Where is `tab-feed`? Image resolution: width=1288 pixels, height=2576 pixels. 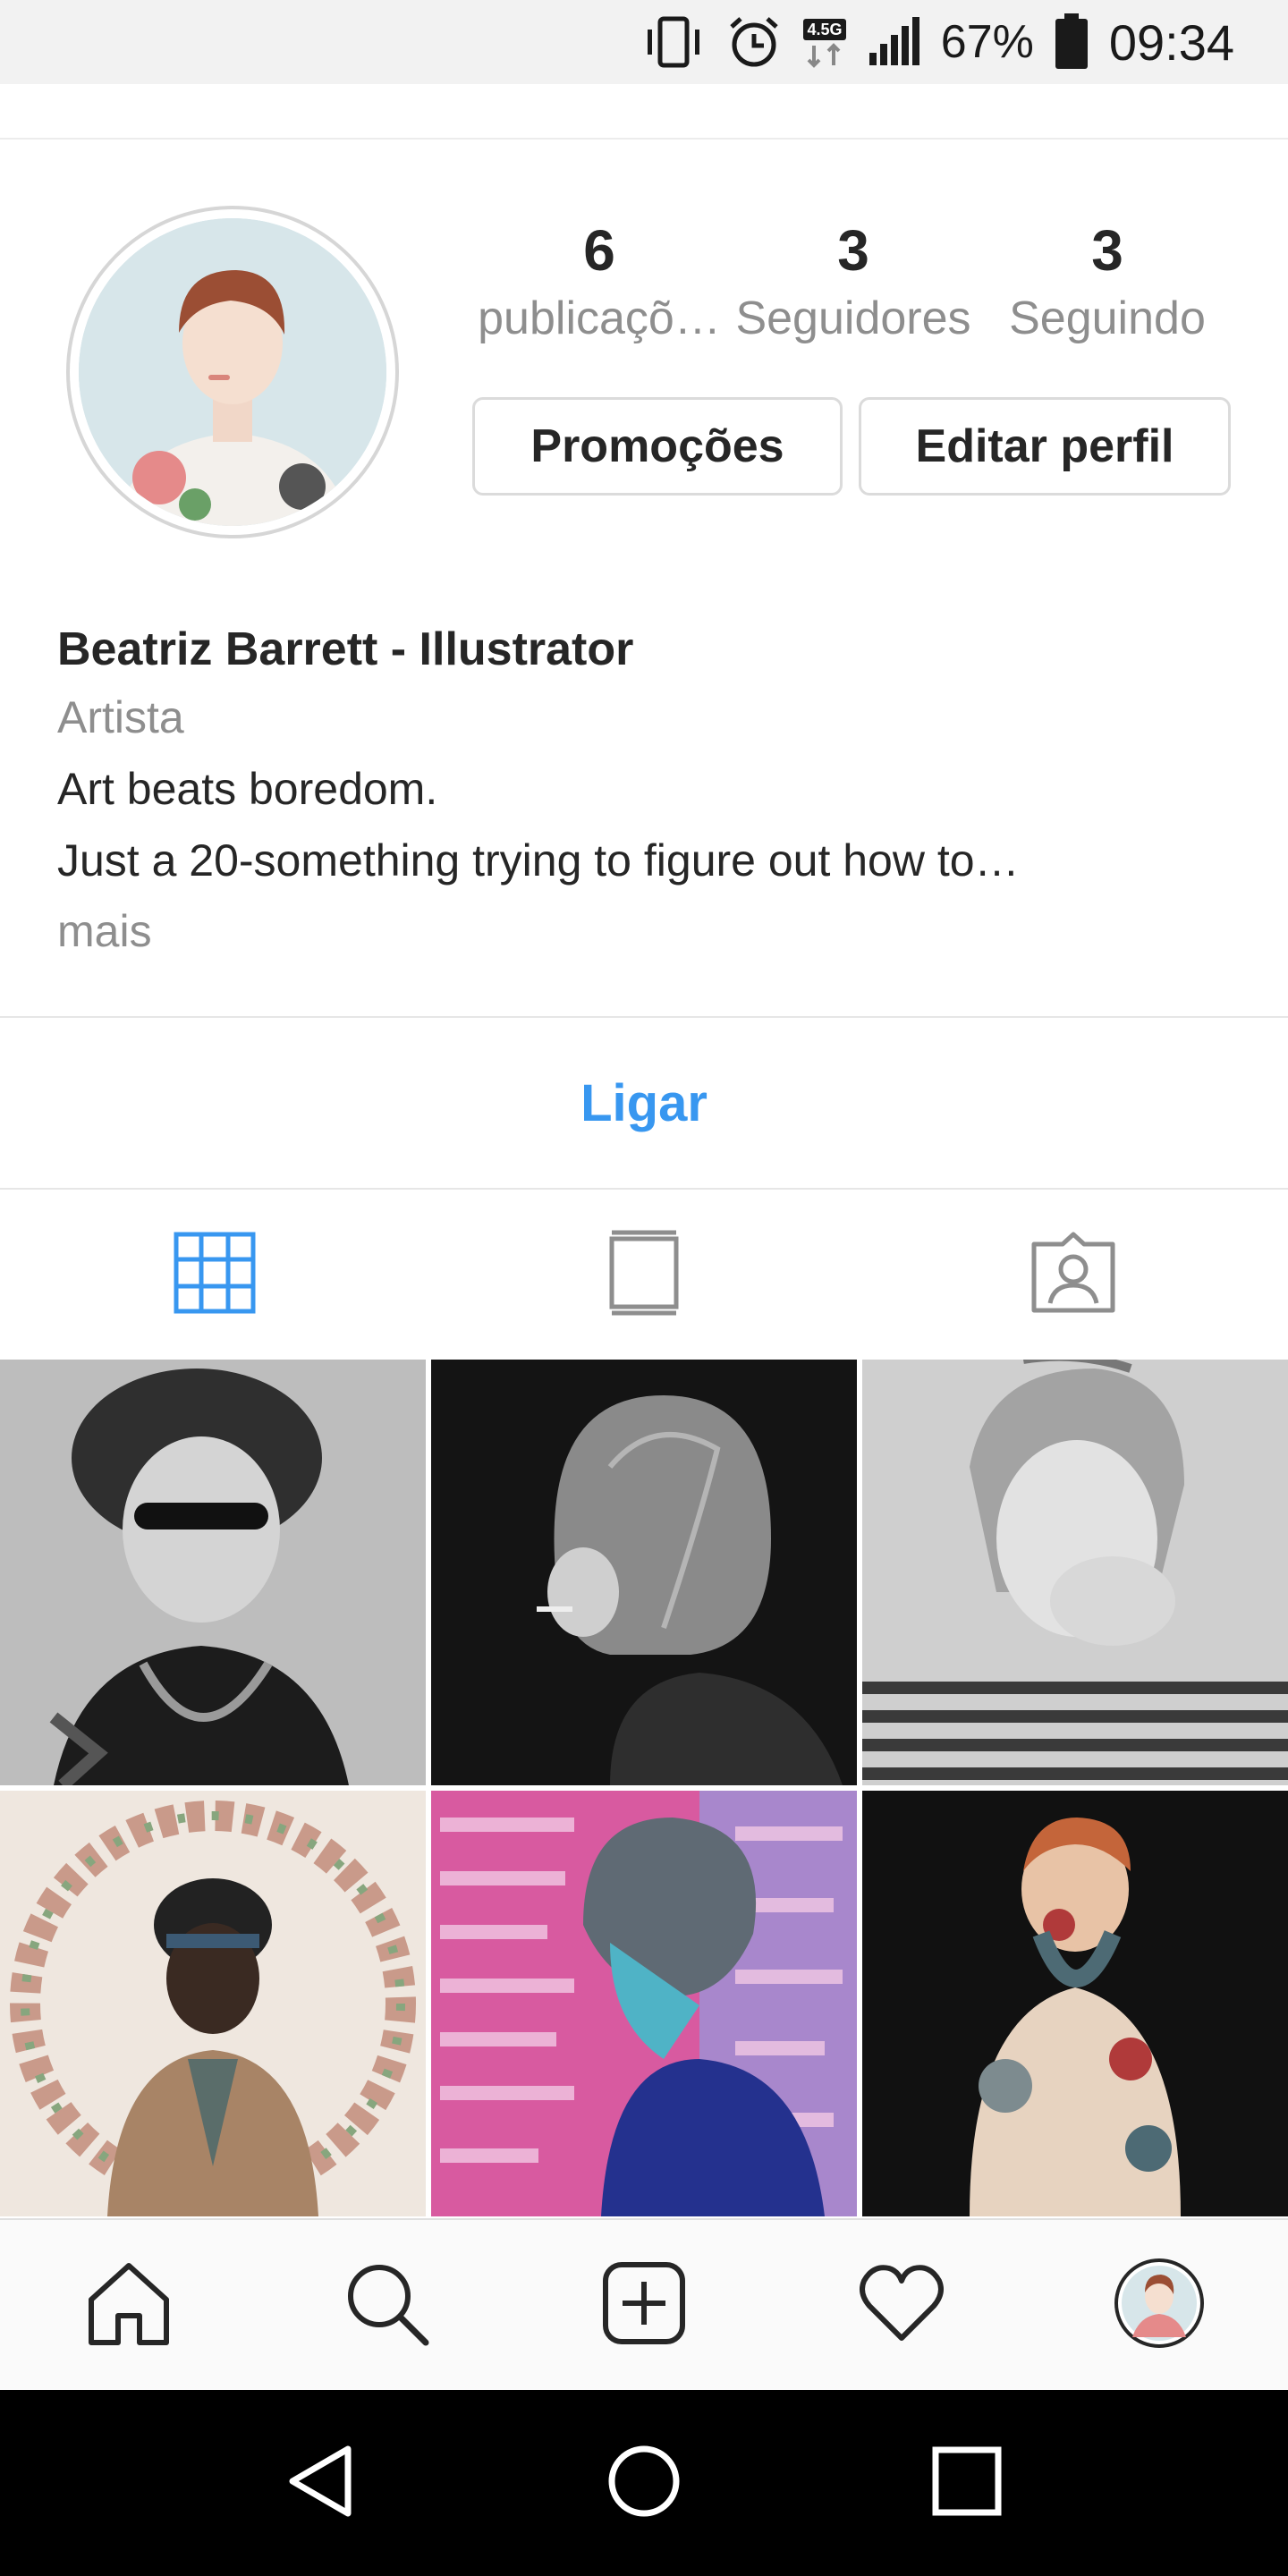
tab-feed is located at coordinates (644, 1275).